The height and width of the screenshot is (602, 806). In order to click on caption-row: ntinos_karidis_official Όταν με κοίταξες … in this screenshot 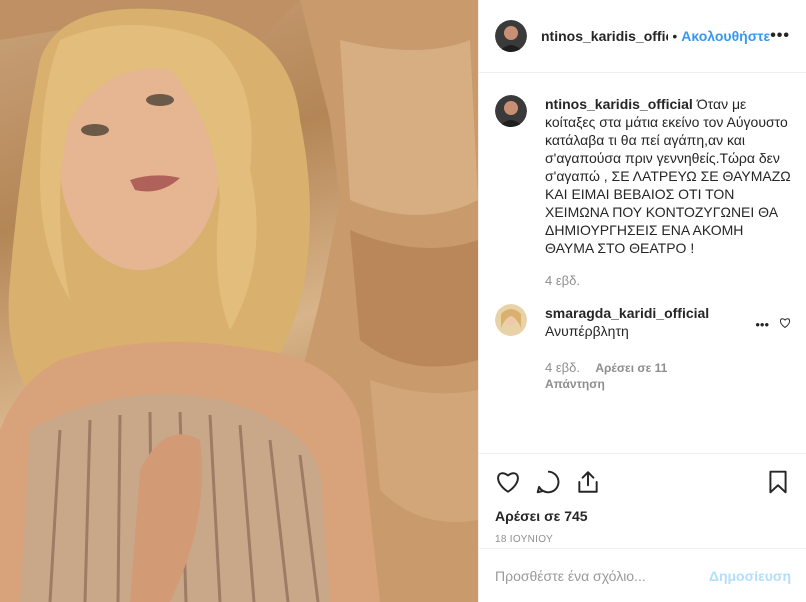, I will do `click(643, 176)`.